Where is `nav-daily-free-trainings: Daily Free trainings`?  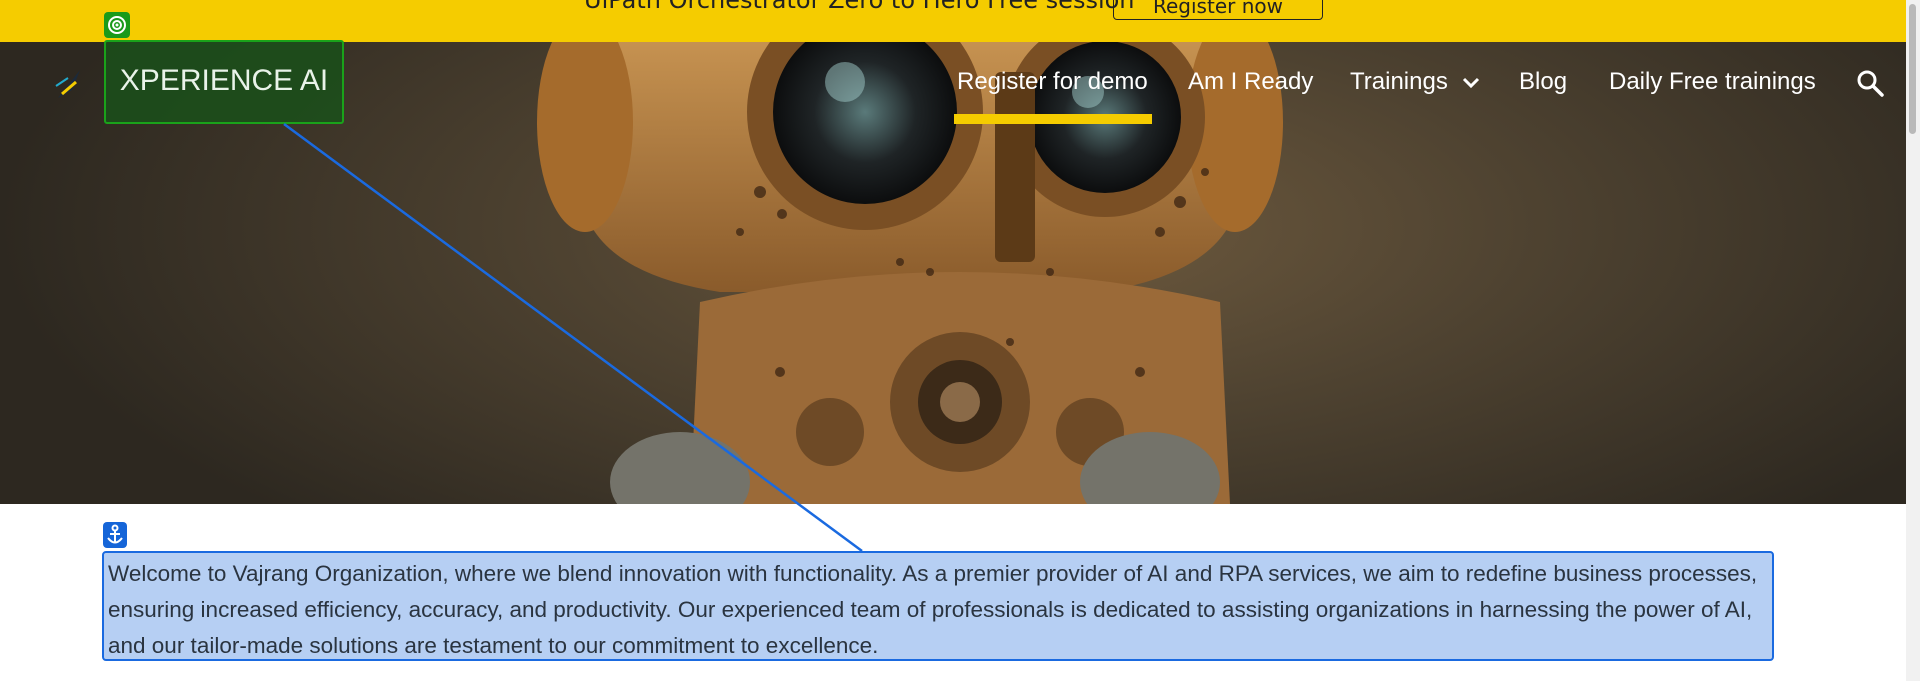 nav-daily-free-trainings: Daily Free trainings is located at coordinates (1712, 82).